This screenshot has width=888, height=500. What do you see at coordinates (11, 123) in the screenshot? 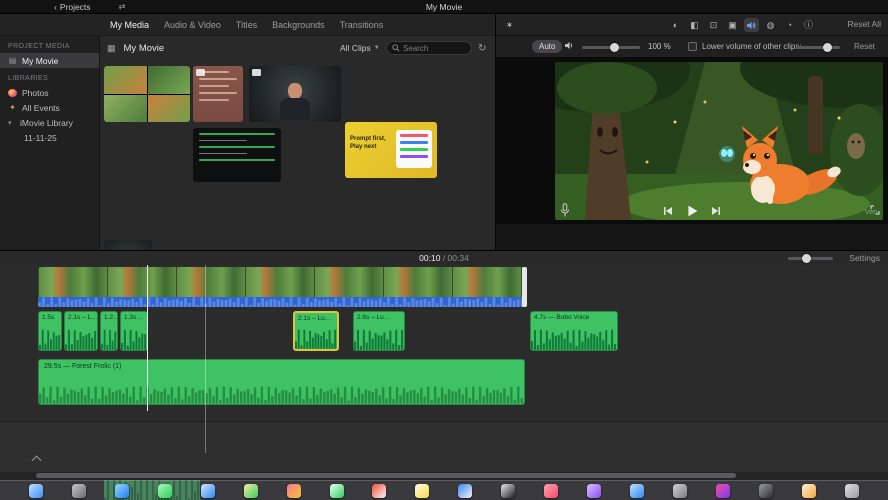
I see `disclosure-chevron-icon: ▾` at bounding box center [11, 123].